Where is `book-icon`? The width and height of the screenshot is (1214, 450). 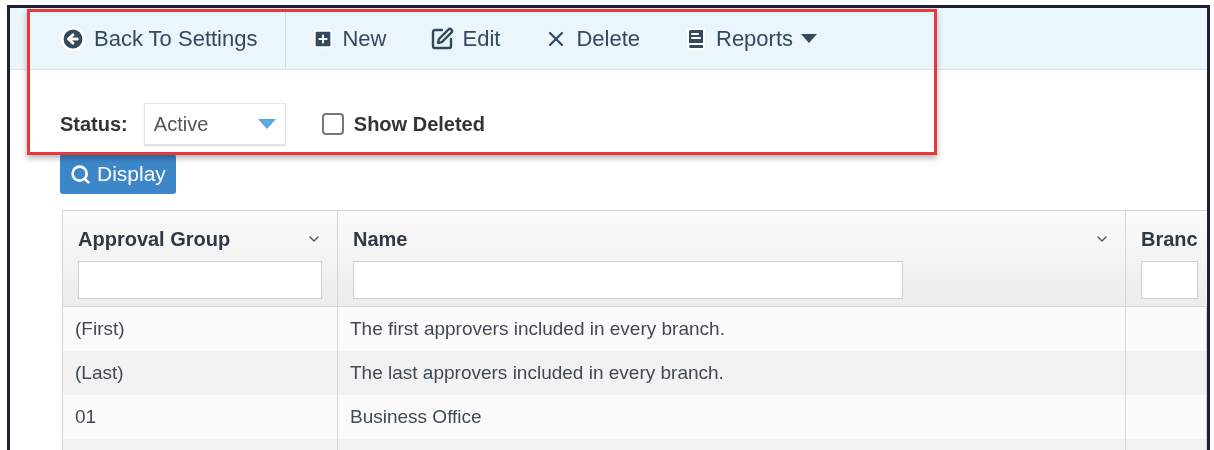
book-icon is located at coordinates (696, 38).